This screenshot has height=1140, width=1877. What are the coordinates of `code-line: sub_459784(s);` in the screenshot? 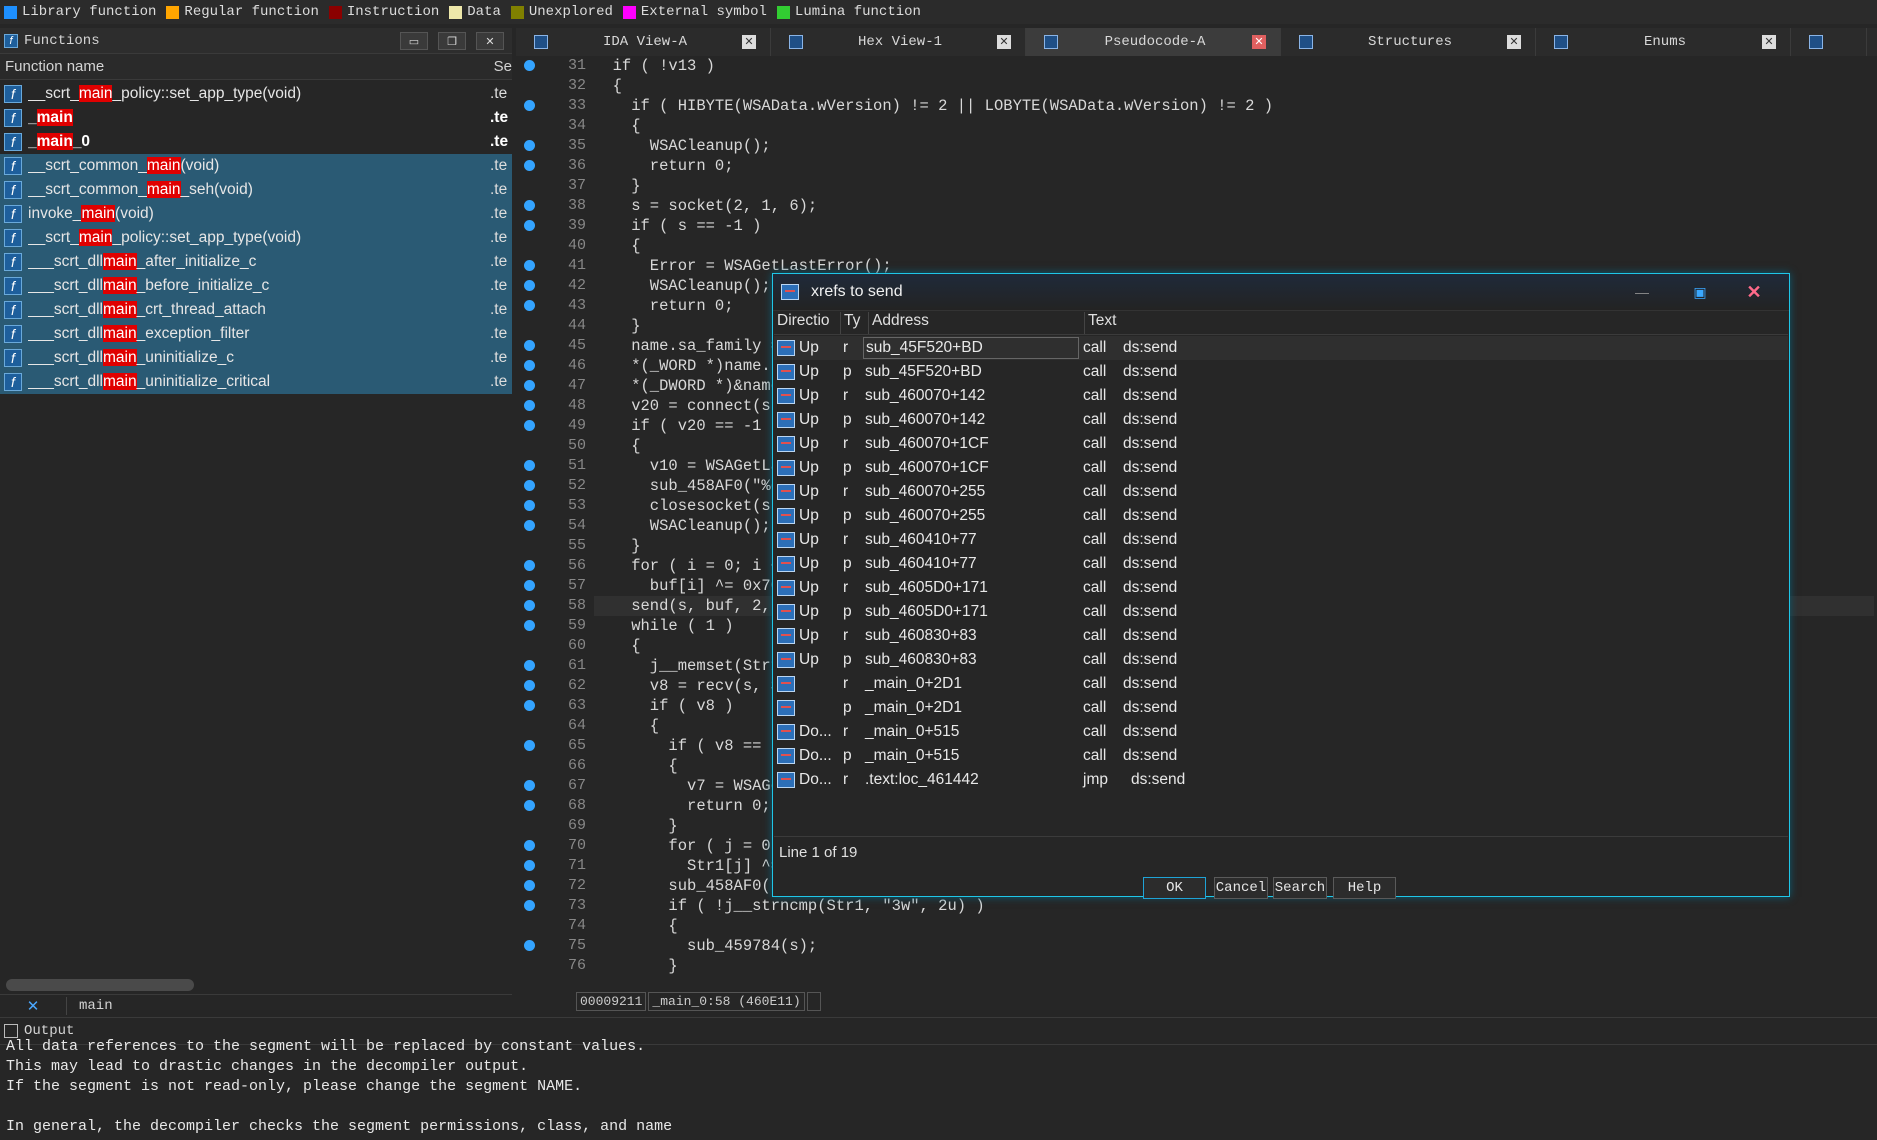 It's located at (1234, 946).